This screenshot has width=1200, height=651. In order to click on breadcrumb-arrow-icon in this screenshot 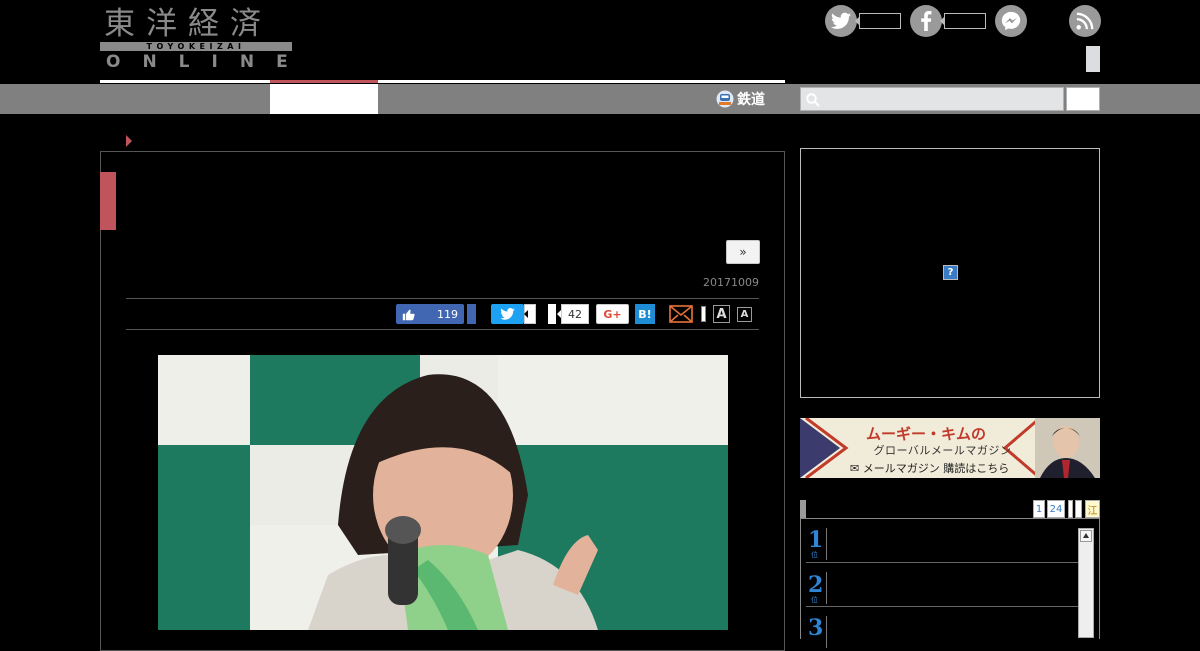, I will do `click(129, 141)`.